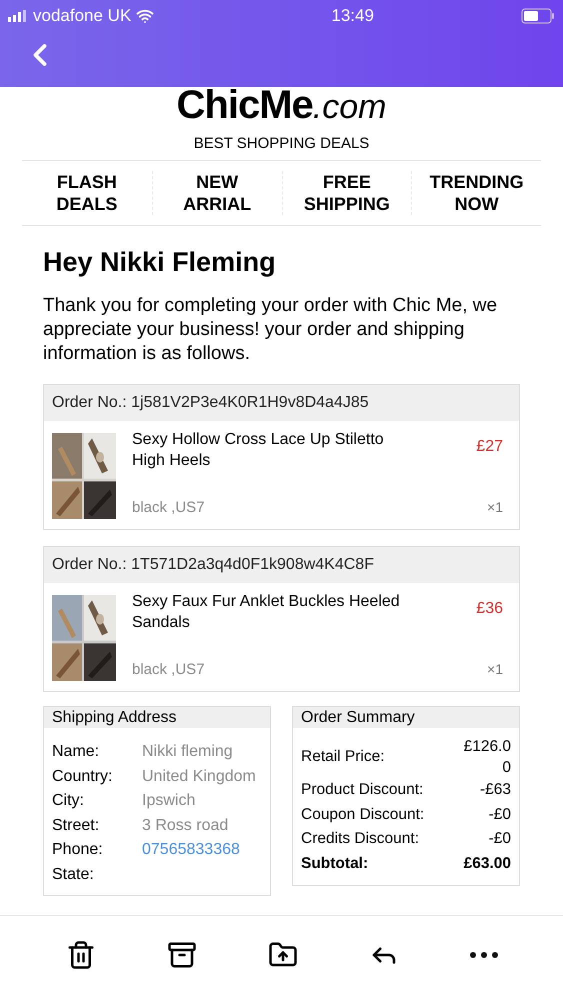 This screenshot has width=563, height=1000. What do you see at coordinates (199, 776) in the screenshot?
I see `field-value: United Kingdom` at bounding box center [199, 776].